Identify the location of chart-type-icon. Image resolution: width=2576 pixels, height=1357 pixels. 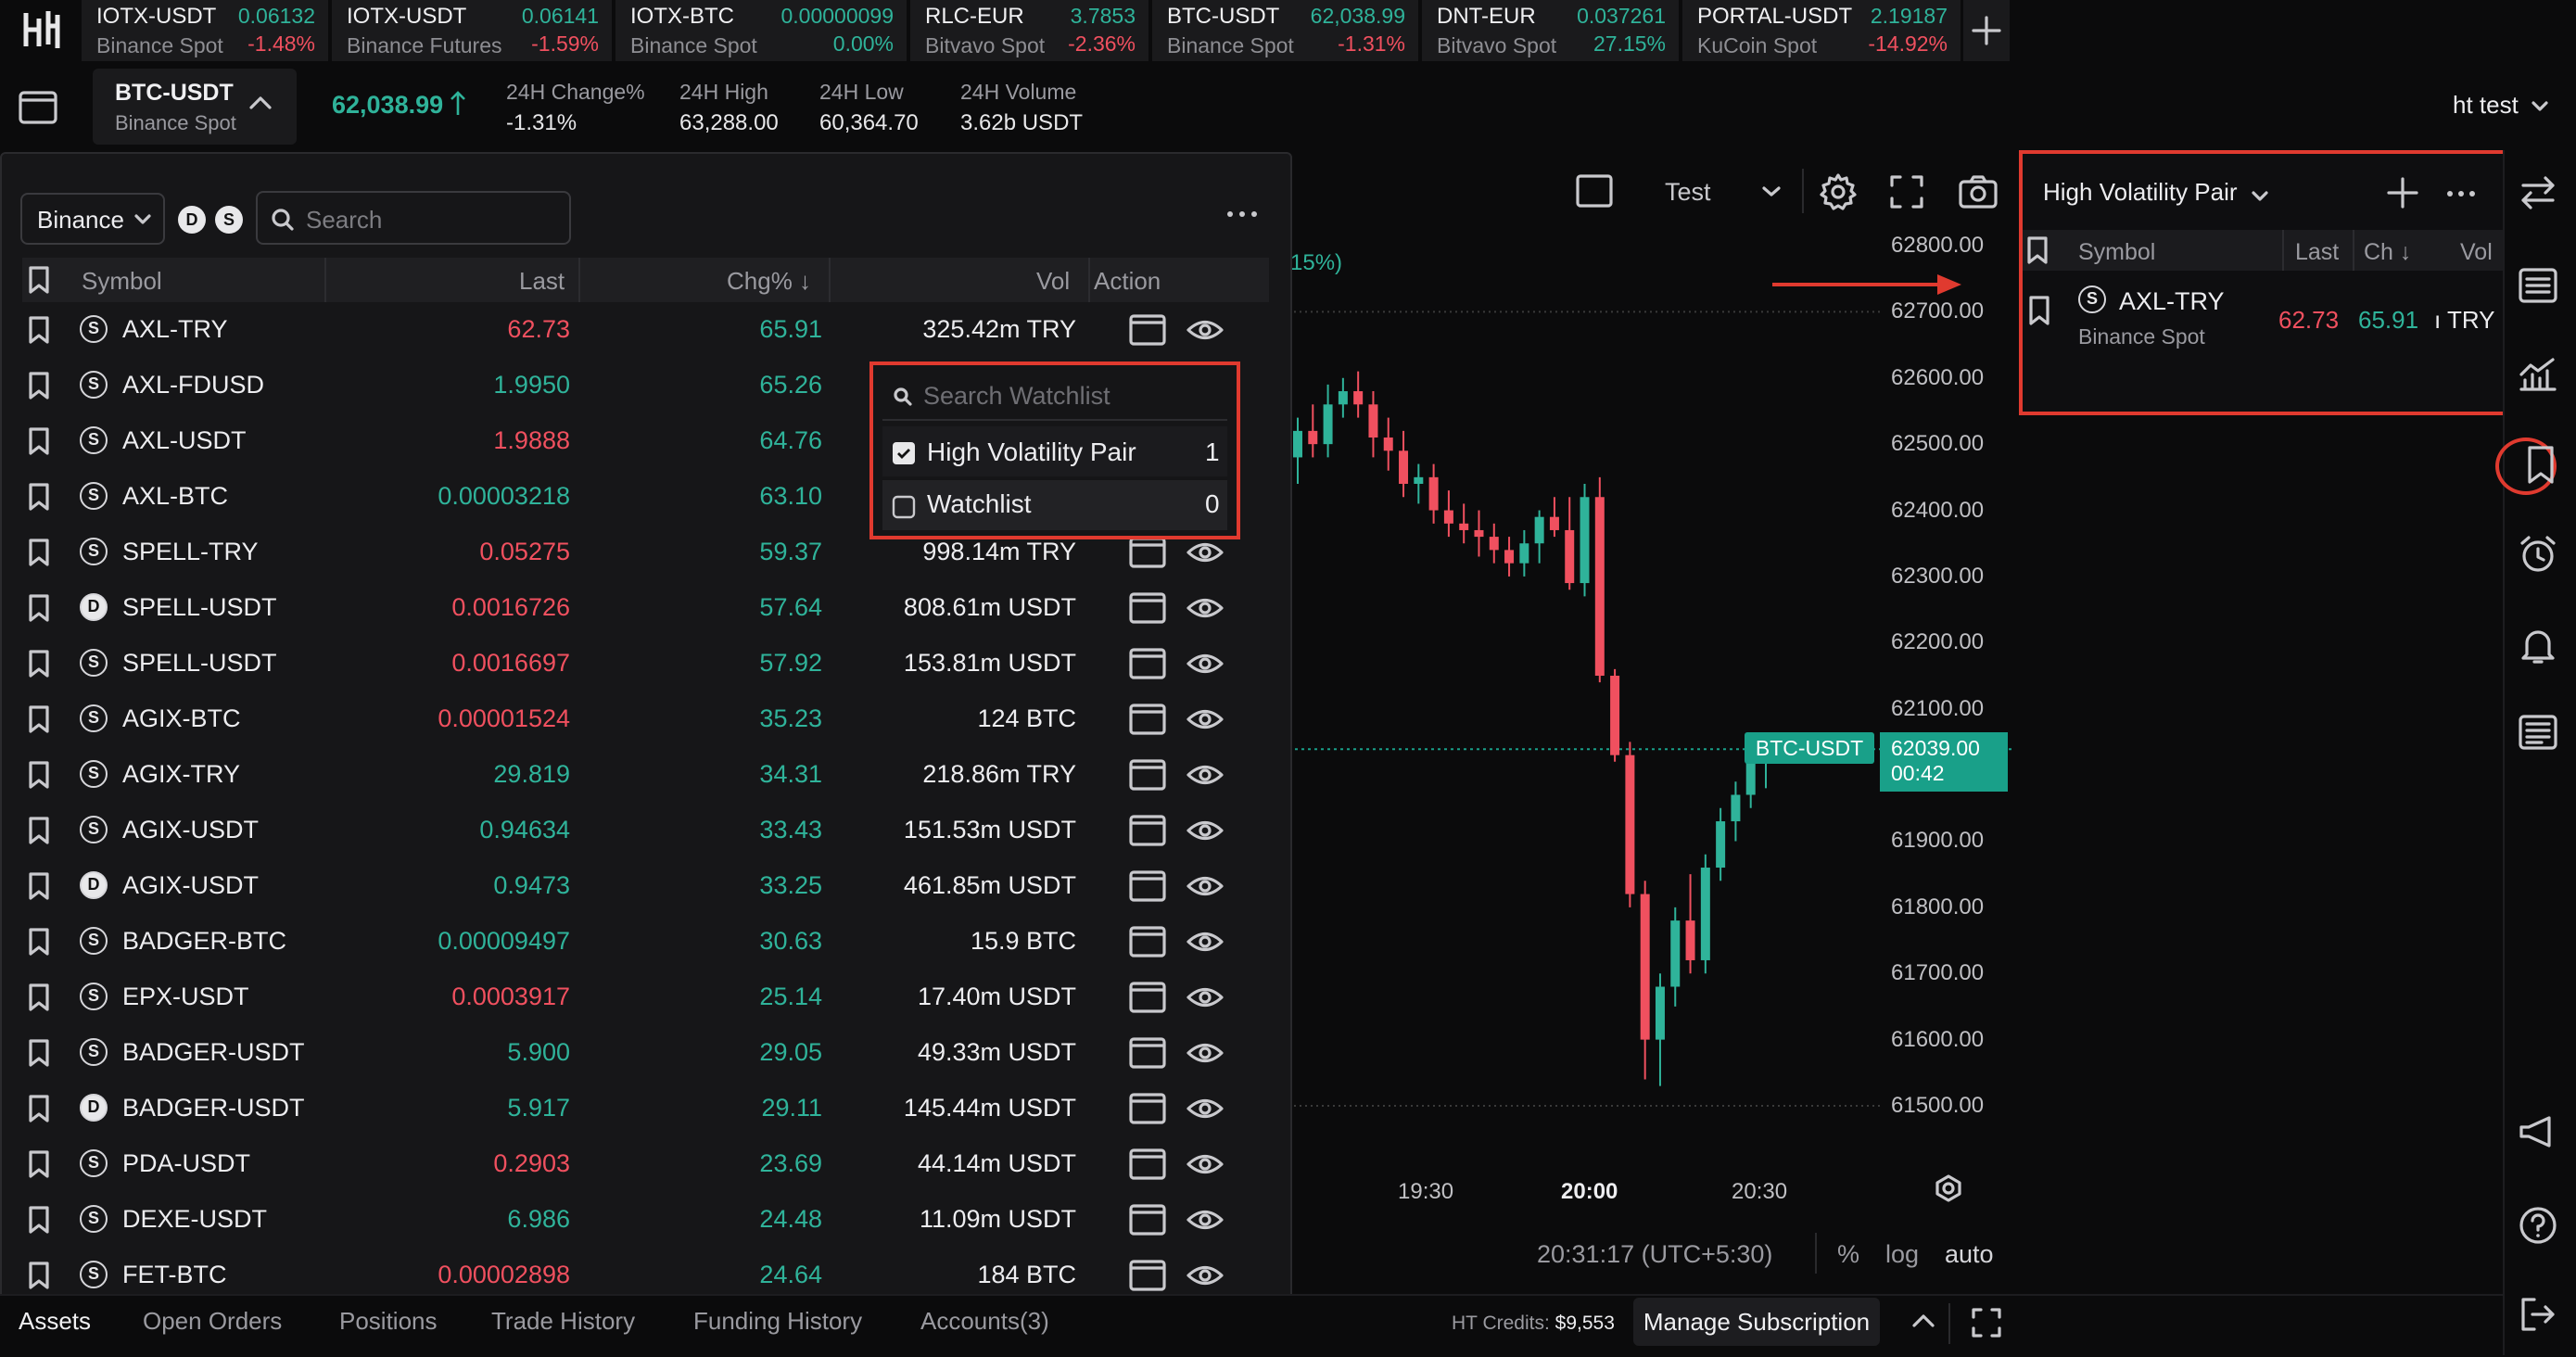
(1594, 191).